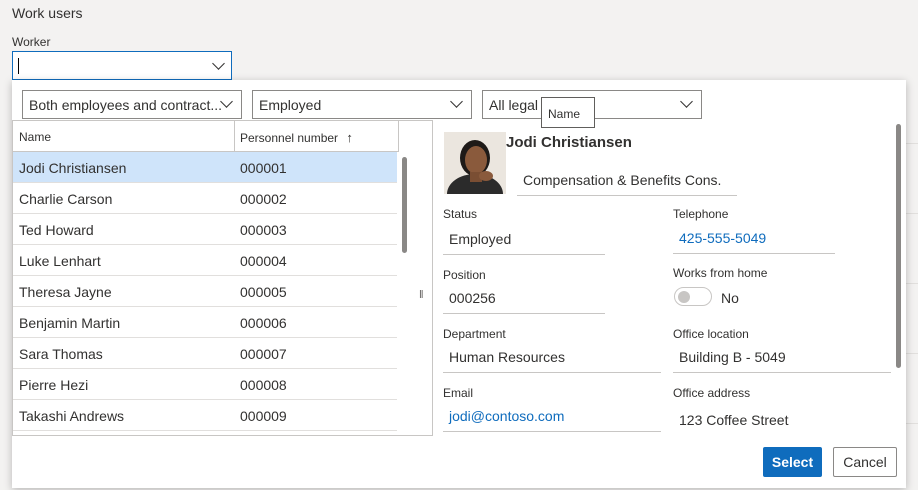 The width and height of the screenshot is (918, 490). What do you see at coordinates (263, 168) in the screenshot?
I see `row-personnel-number: 000001` at bounding box center [263, 168].